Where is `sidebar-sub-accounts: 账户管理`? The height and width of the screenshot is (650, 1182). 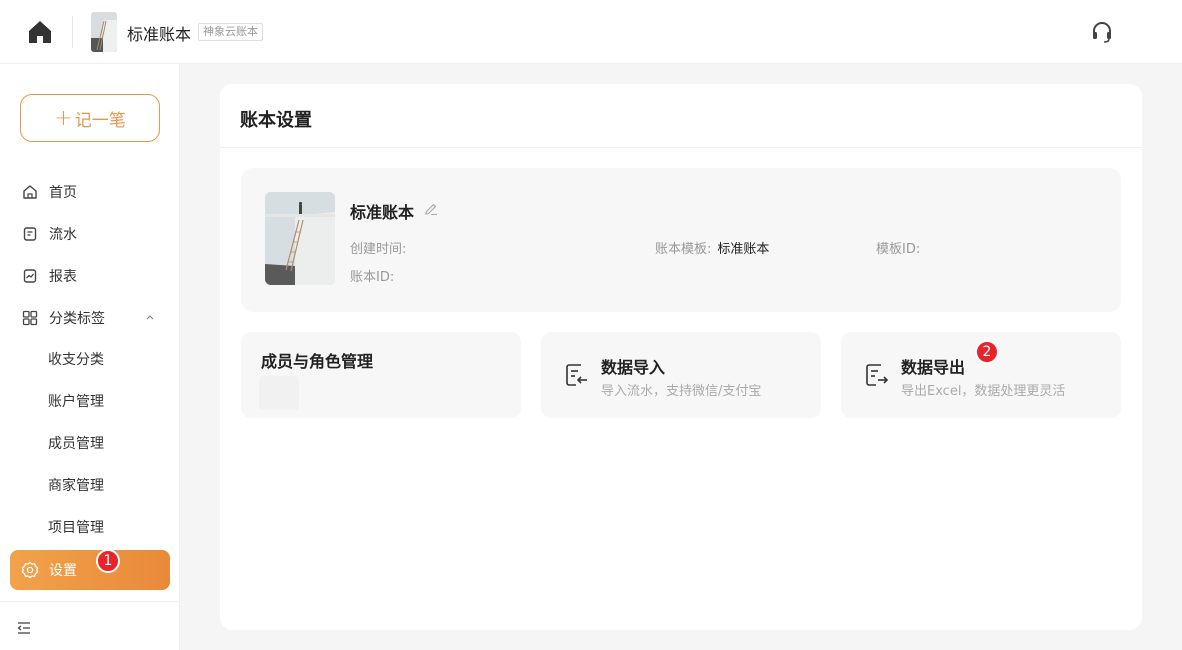
sidebar-sub-accounts: 账户管理 is located at coordinates (76, 401).